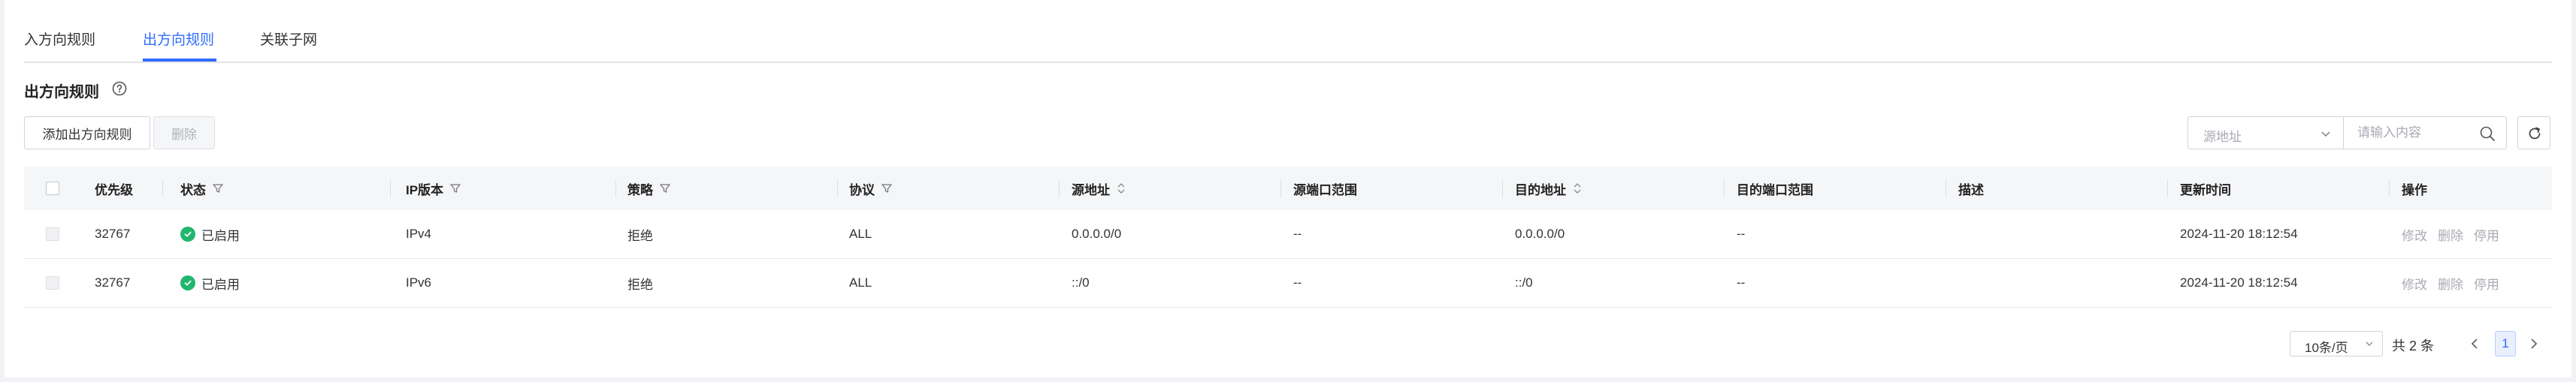  I want to click on active-tab-indicator, so click(180, 61).